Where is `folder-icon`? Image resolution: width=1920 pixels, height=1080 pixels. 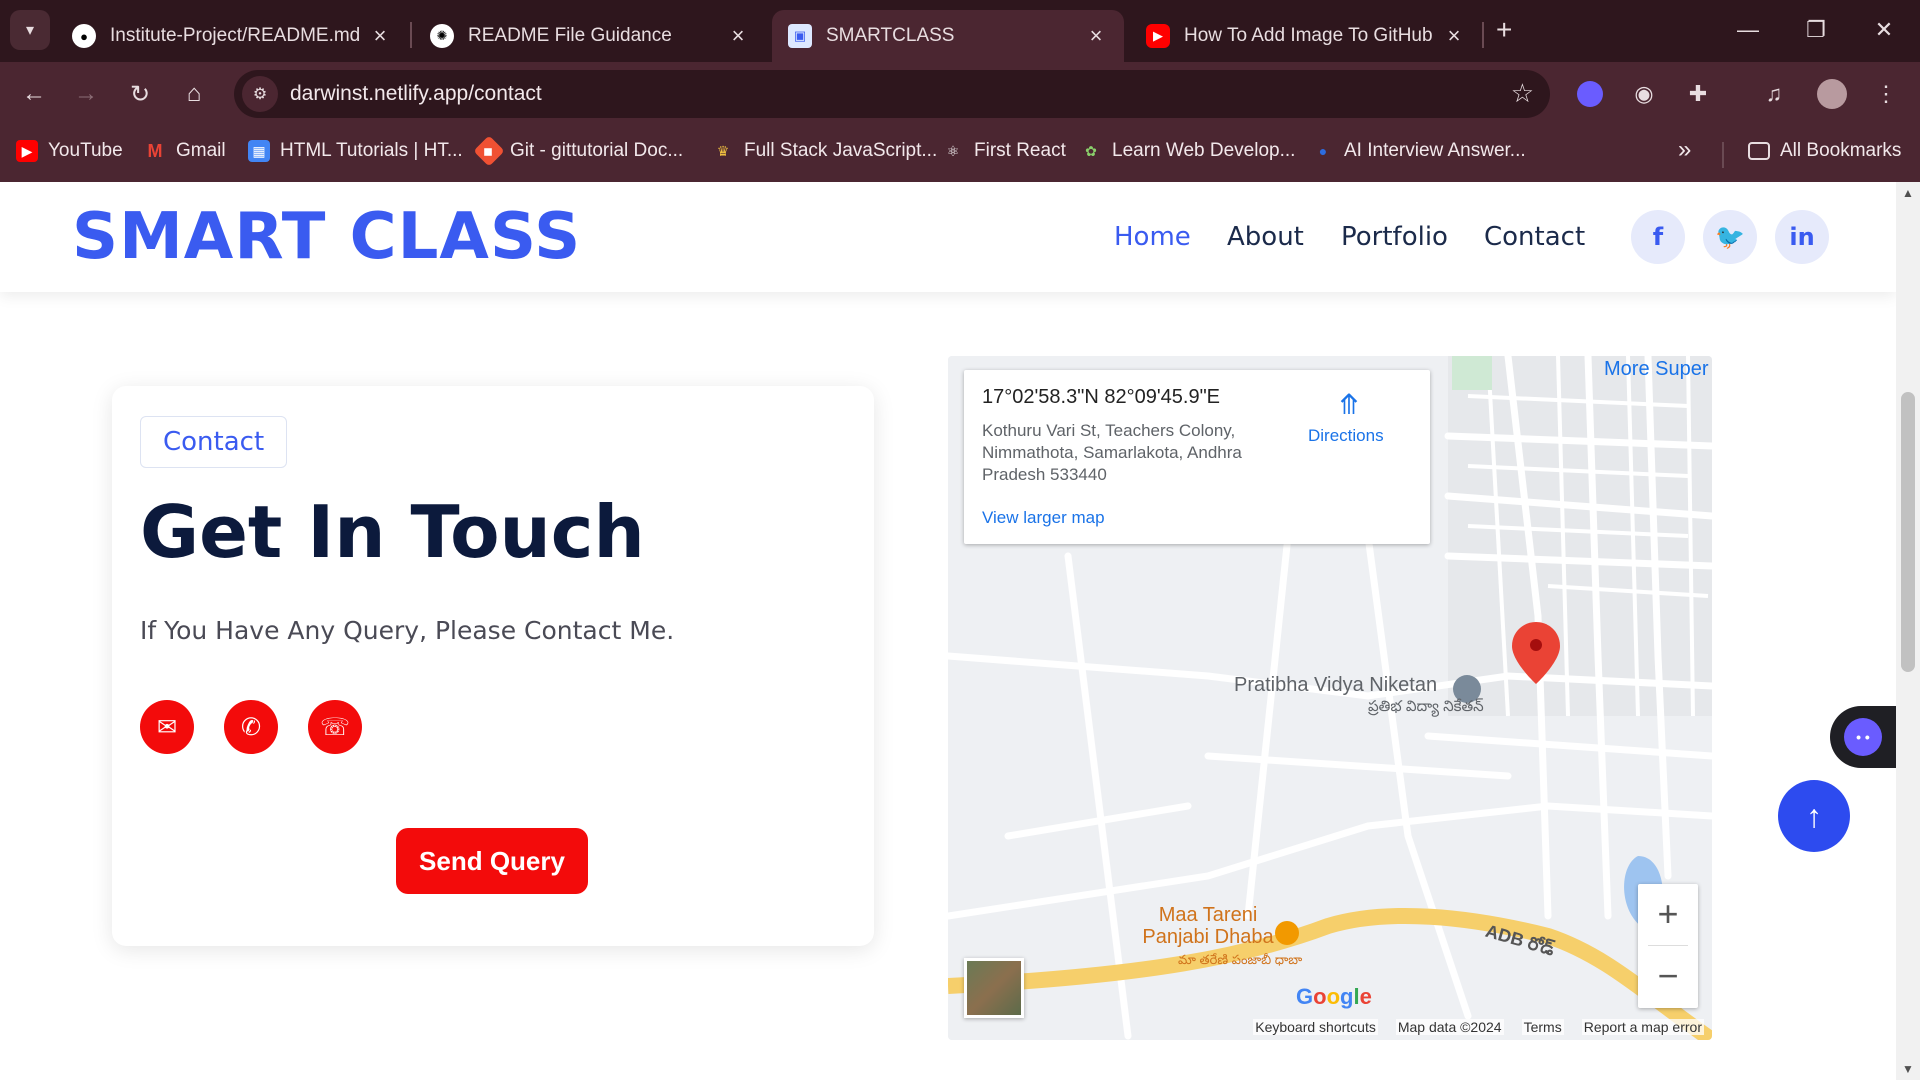 folder-icon is located at coordinates (1759, 151).